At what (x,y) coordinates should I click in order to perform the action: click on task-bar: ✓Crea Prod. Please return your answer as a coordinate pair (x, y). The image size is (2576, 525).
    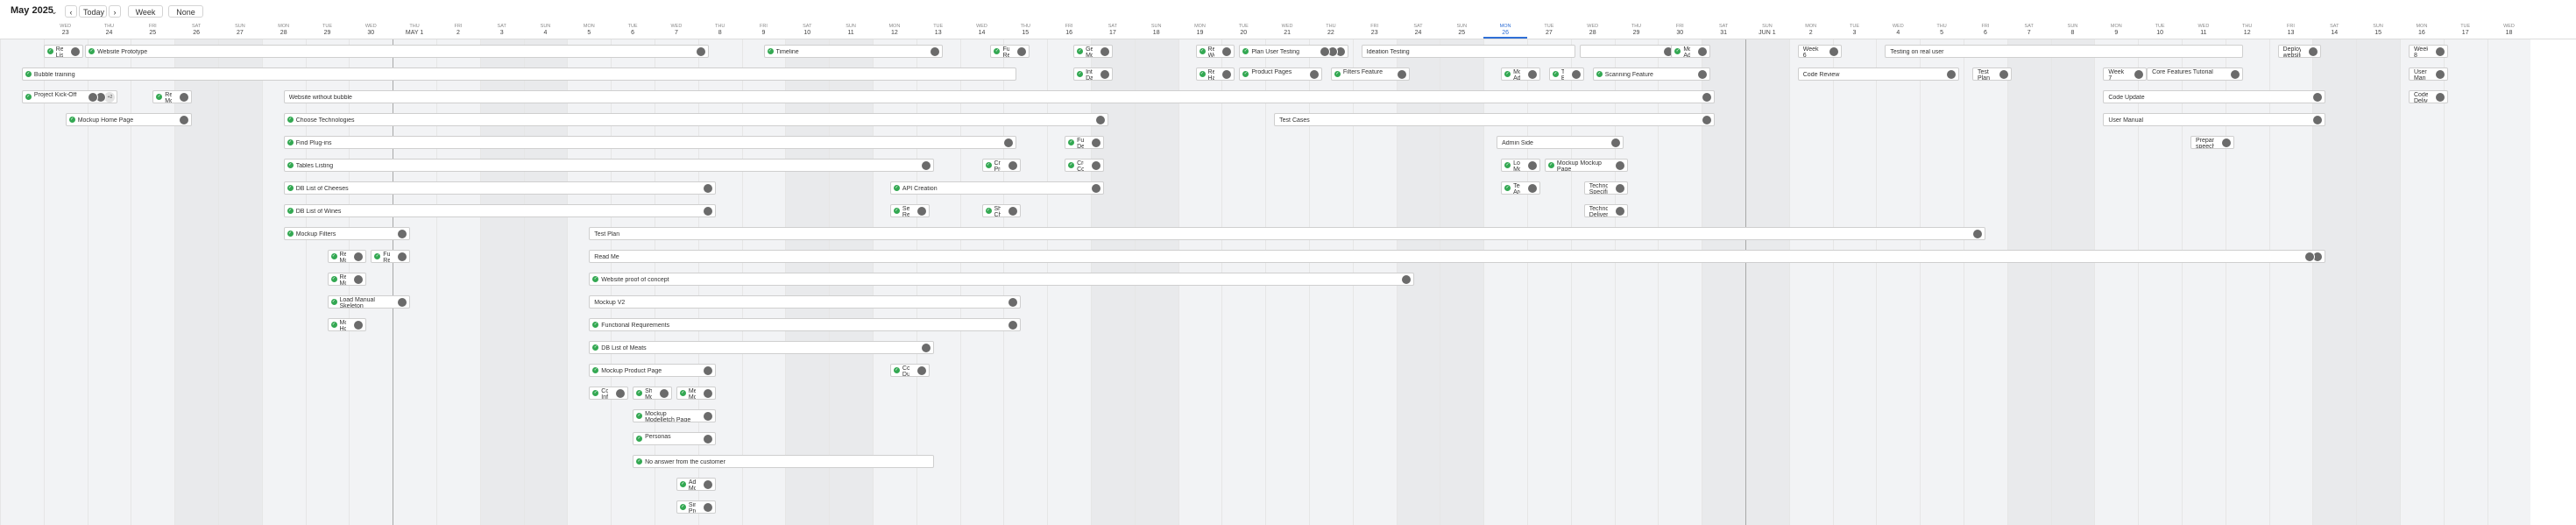
    Looking at the image, I should click on (1001, 165).